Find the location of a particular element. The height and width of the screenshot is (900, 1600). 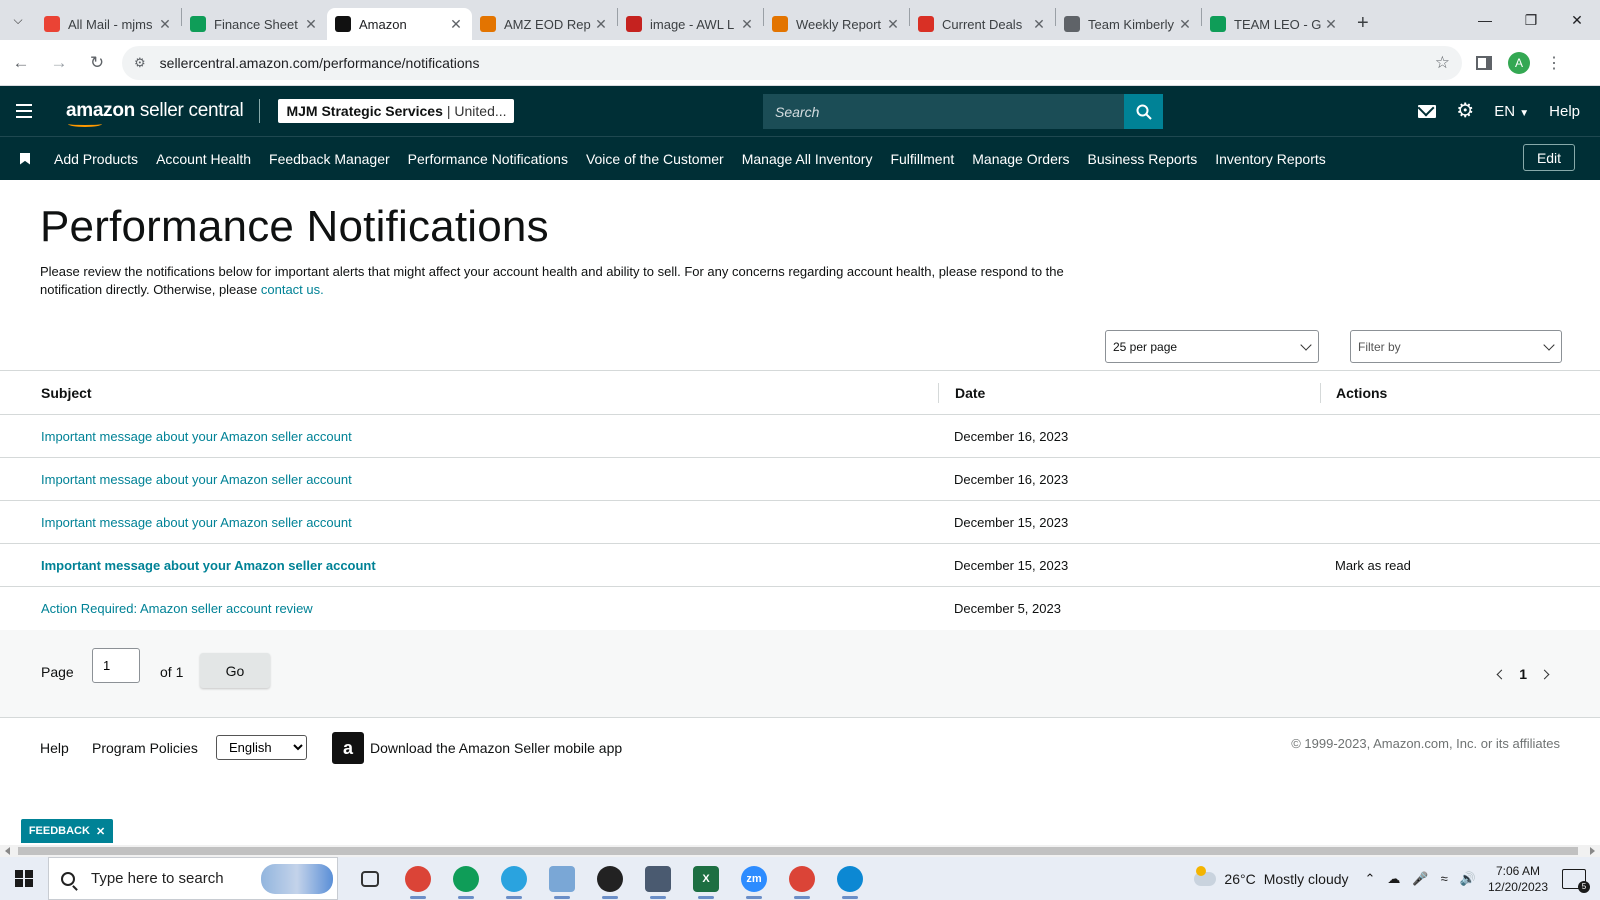

chevron-left-icon is located at coordinates (1501, 674).